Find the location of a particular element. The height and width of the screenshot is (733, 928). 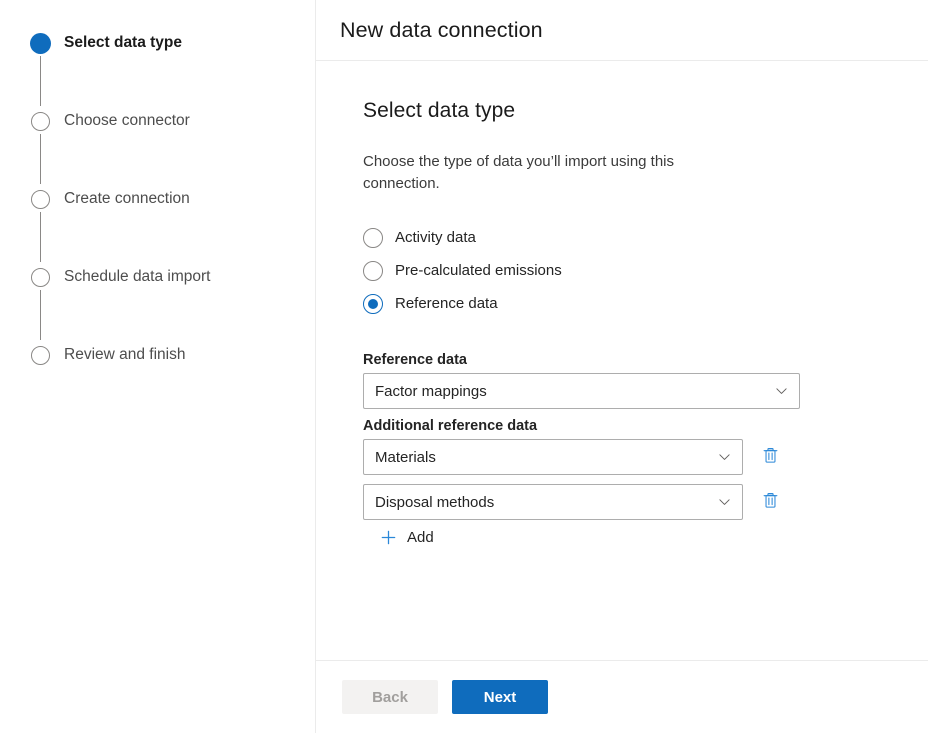

sidebar-item-label: Schedule data import is located at coordinates (137, 276).